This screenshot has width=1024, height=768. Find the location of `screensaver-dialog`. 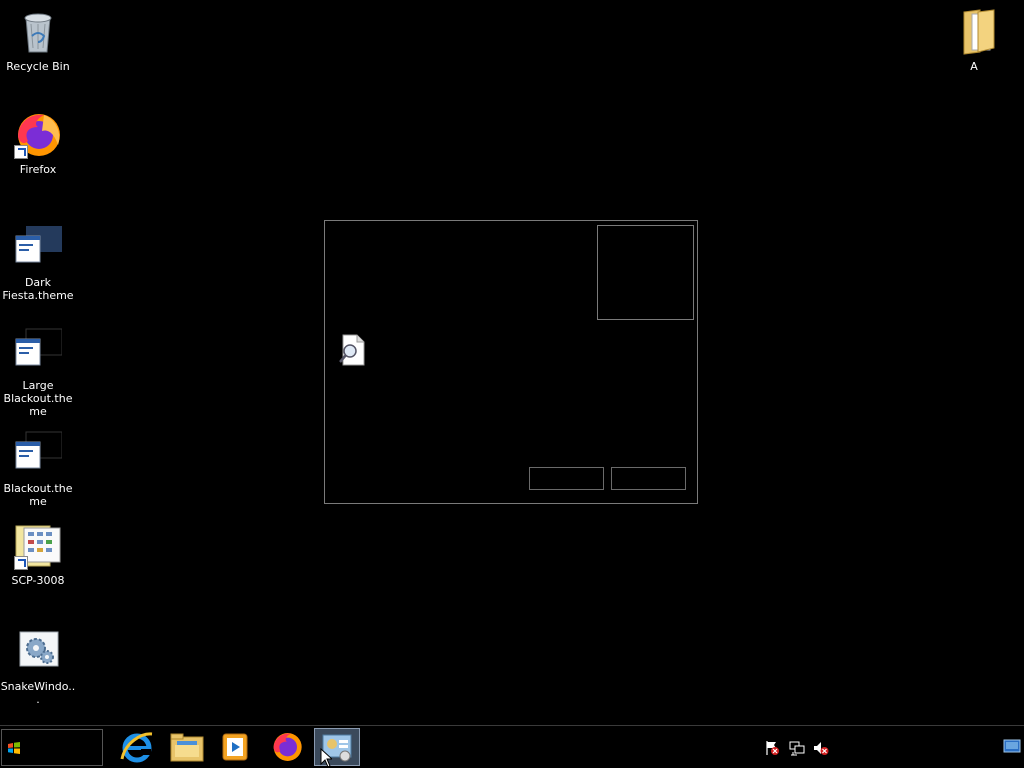

screensaver-dialog is located at coordinates (511, 362).